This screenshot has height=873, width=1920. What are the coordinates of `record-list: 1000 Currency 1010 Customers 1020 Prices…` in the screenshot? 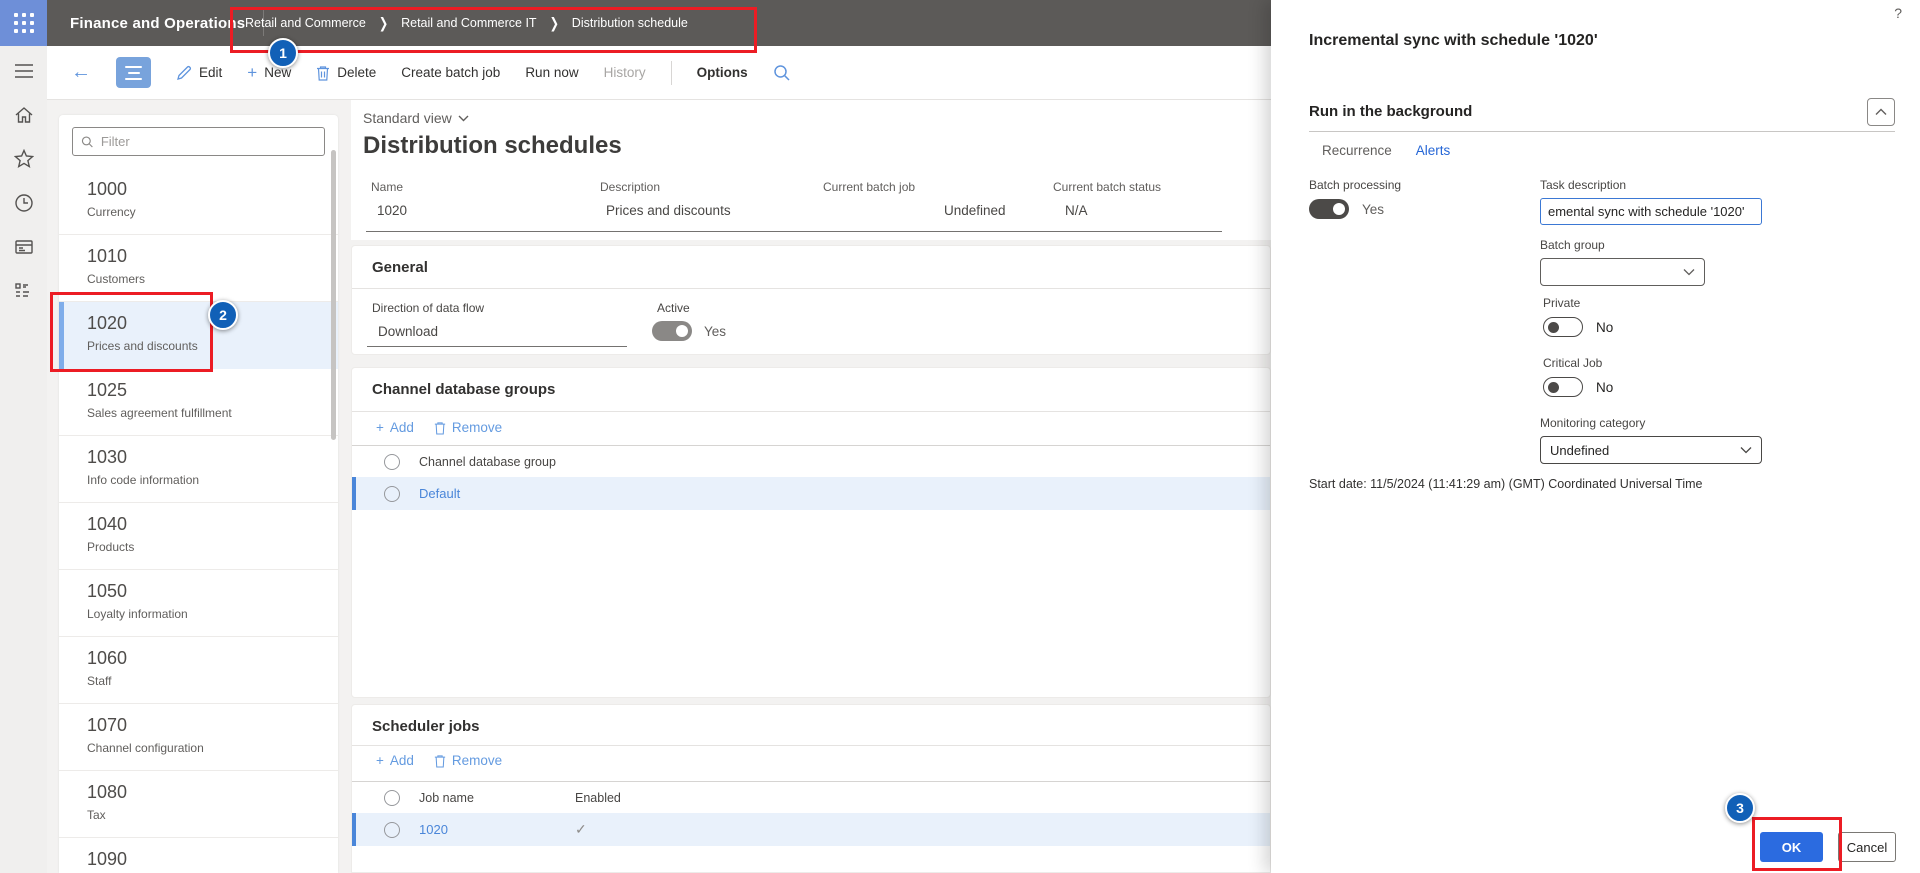 It's located at (198, 520).